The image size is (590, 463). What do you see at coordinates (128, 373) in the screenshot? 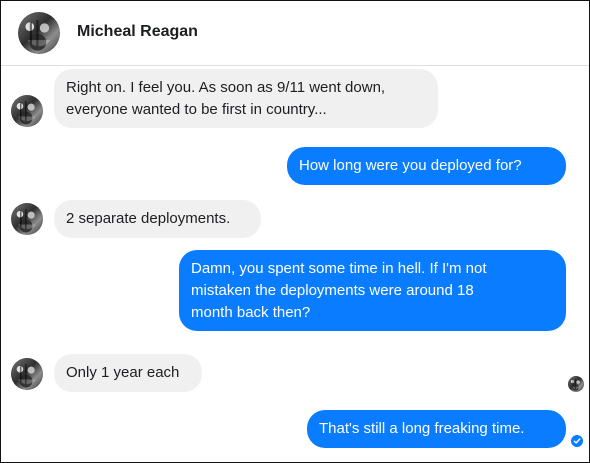
I see `message-bubble-incoming: Only 1 year each` at bounding box center [128, 373].